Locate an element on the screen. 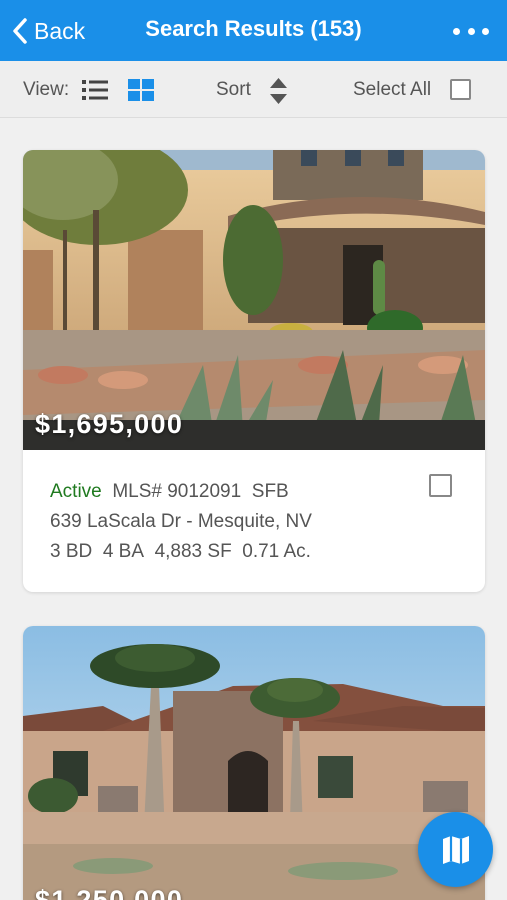 This screenshot has width=507, height=900. listing-type: SFB is located at coordinates (270, 491).